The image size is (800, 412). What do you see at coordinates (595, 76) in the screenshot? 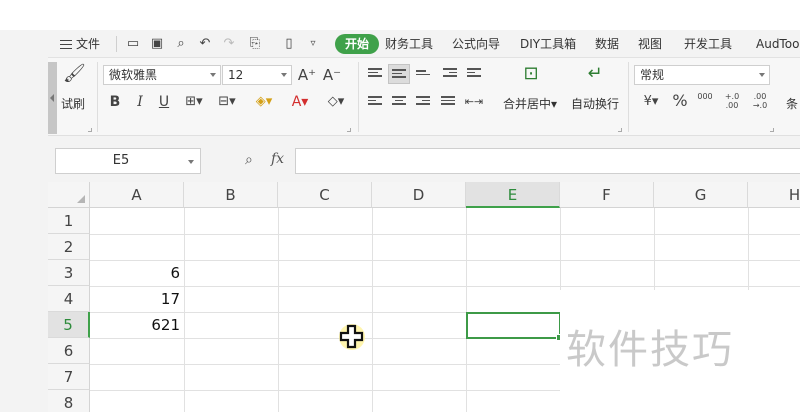
I see `wrap-text-icon: ↵` at bounding box center [595, 76].